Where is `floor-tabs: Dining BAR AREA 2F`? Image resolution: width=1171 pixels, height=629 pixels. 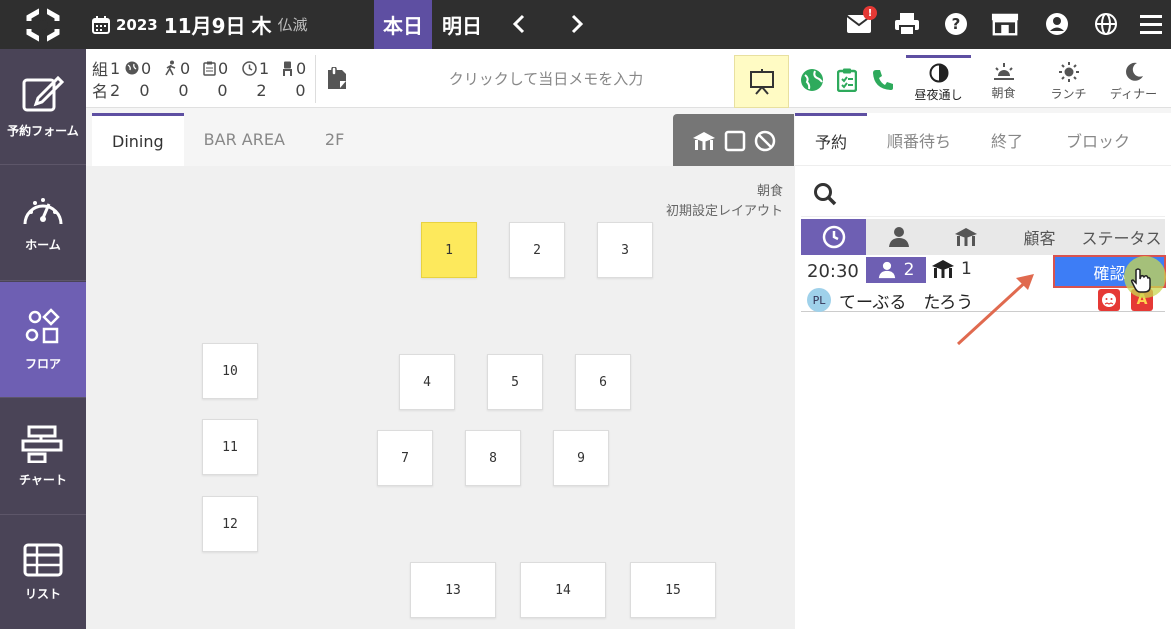
floor-tabs: Dining BAR AREA 2F is located at coordinates (228, 139).